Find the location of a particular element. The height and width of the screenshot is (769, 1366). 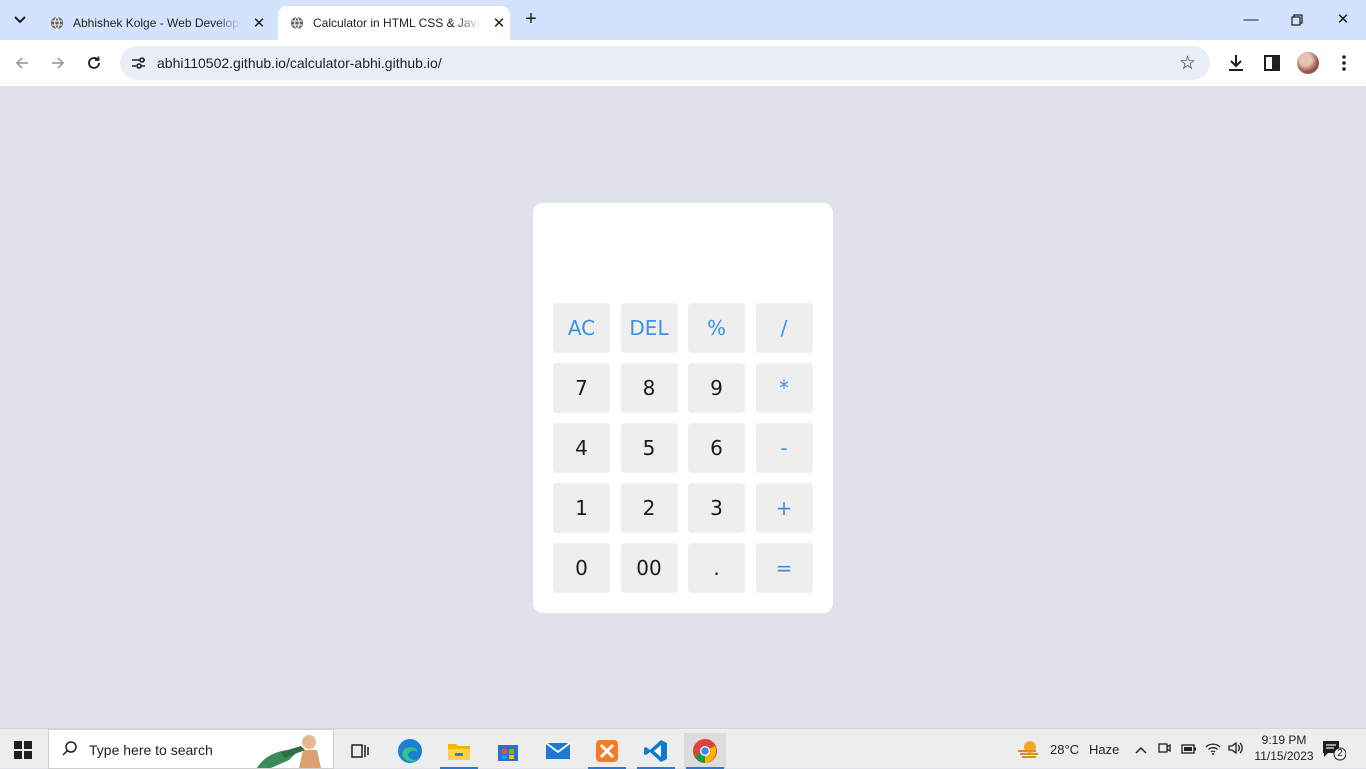

file-explorer-icon is located at coordinates (459, 751).